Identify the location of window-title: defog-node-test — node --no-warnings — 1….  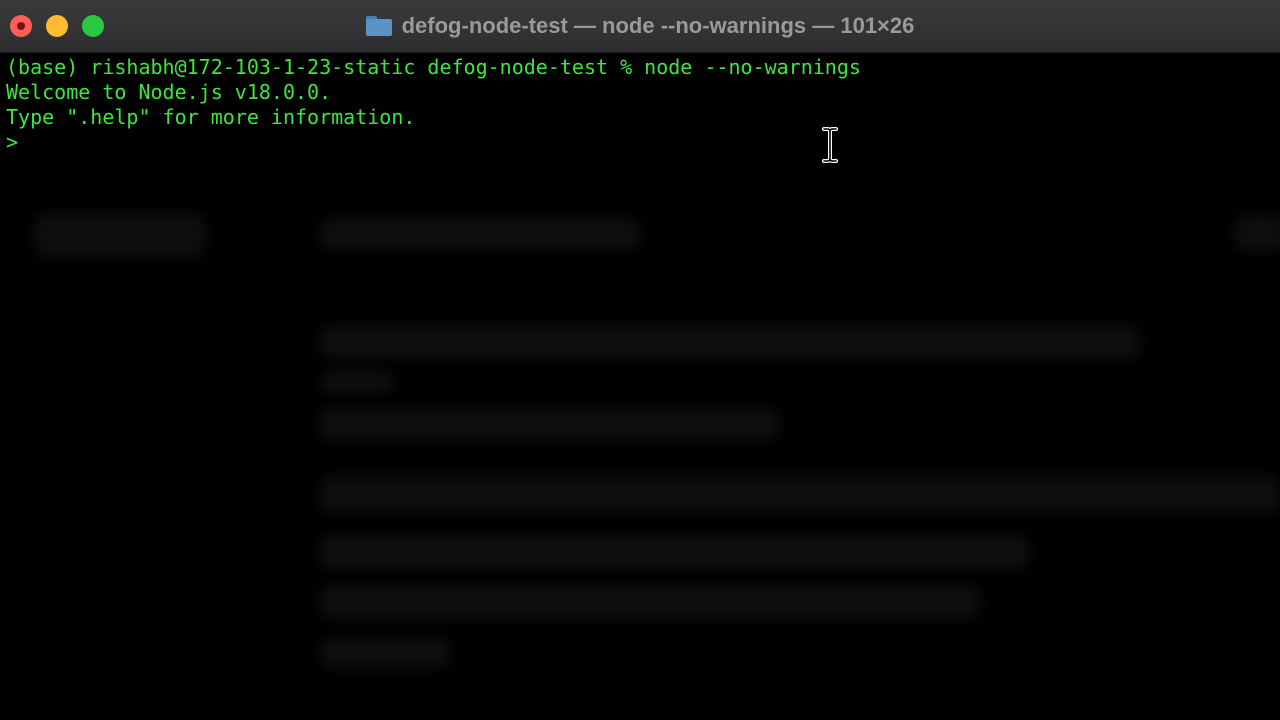
(658, 25).